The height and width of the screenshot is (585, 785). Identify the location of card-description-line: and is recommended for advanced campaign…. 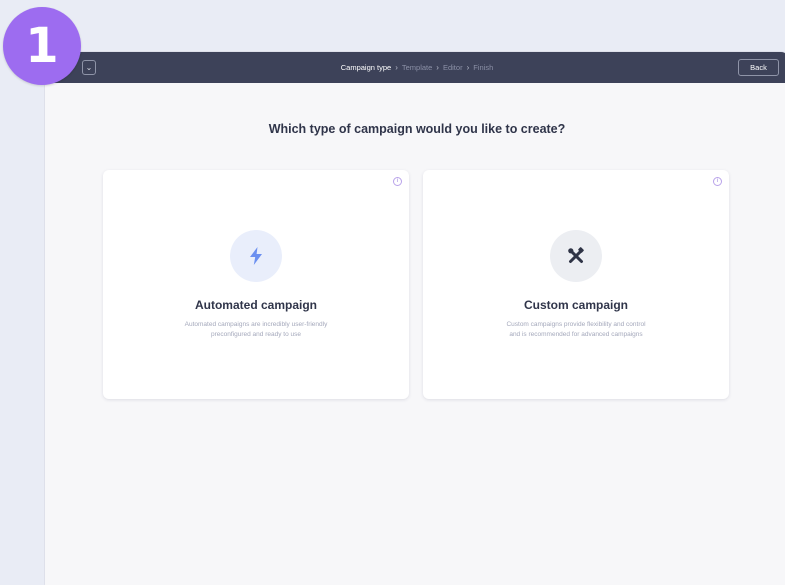
(576, 334).